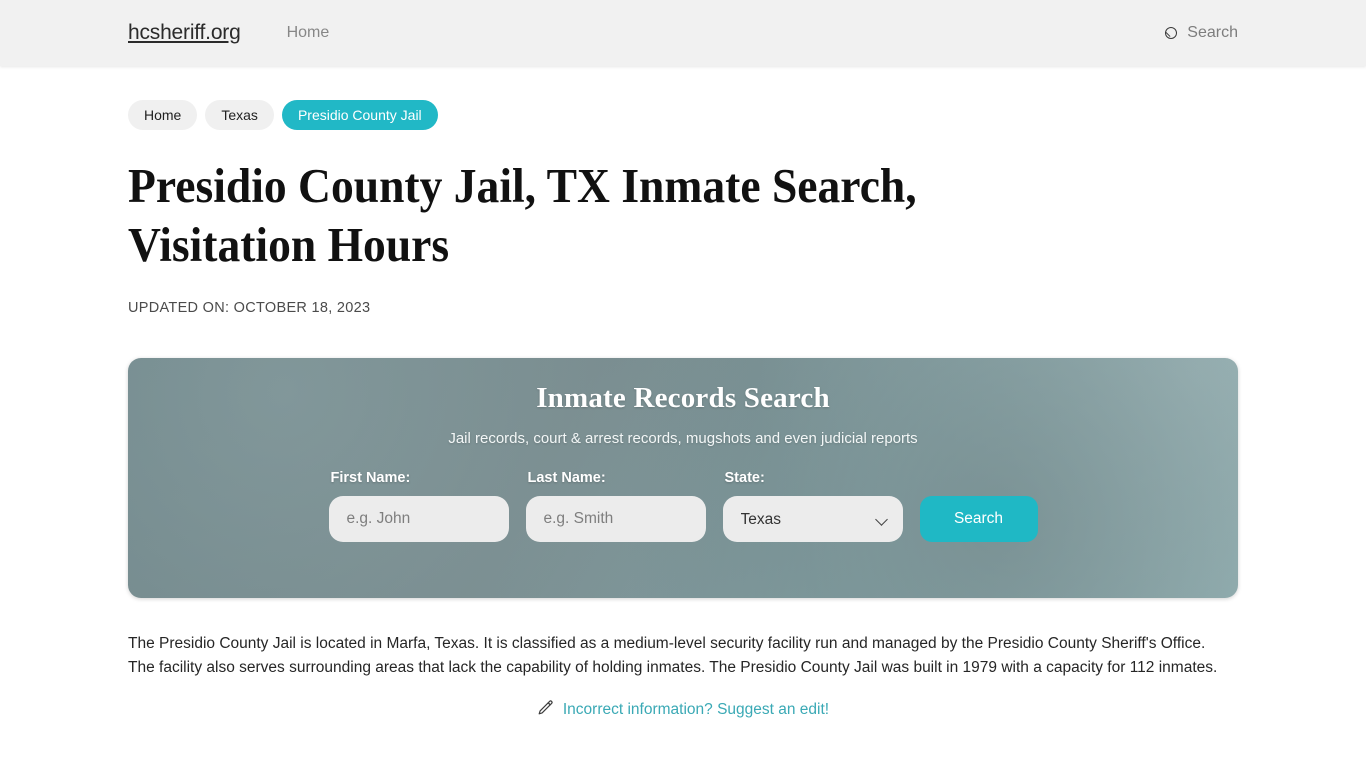  Describe the element at coordinates (696, 710) in the screenshot. I see `suggest-edit-link: Incorrect information? Suggest an edit!` at that location.